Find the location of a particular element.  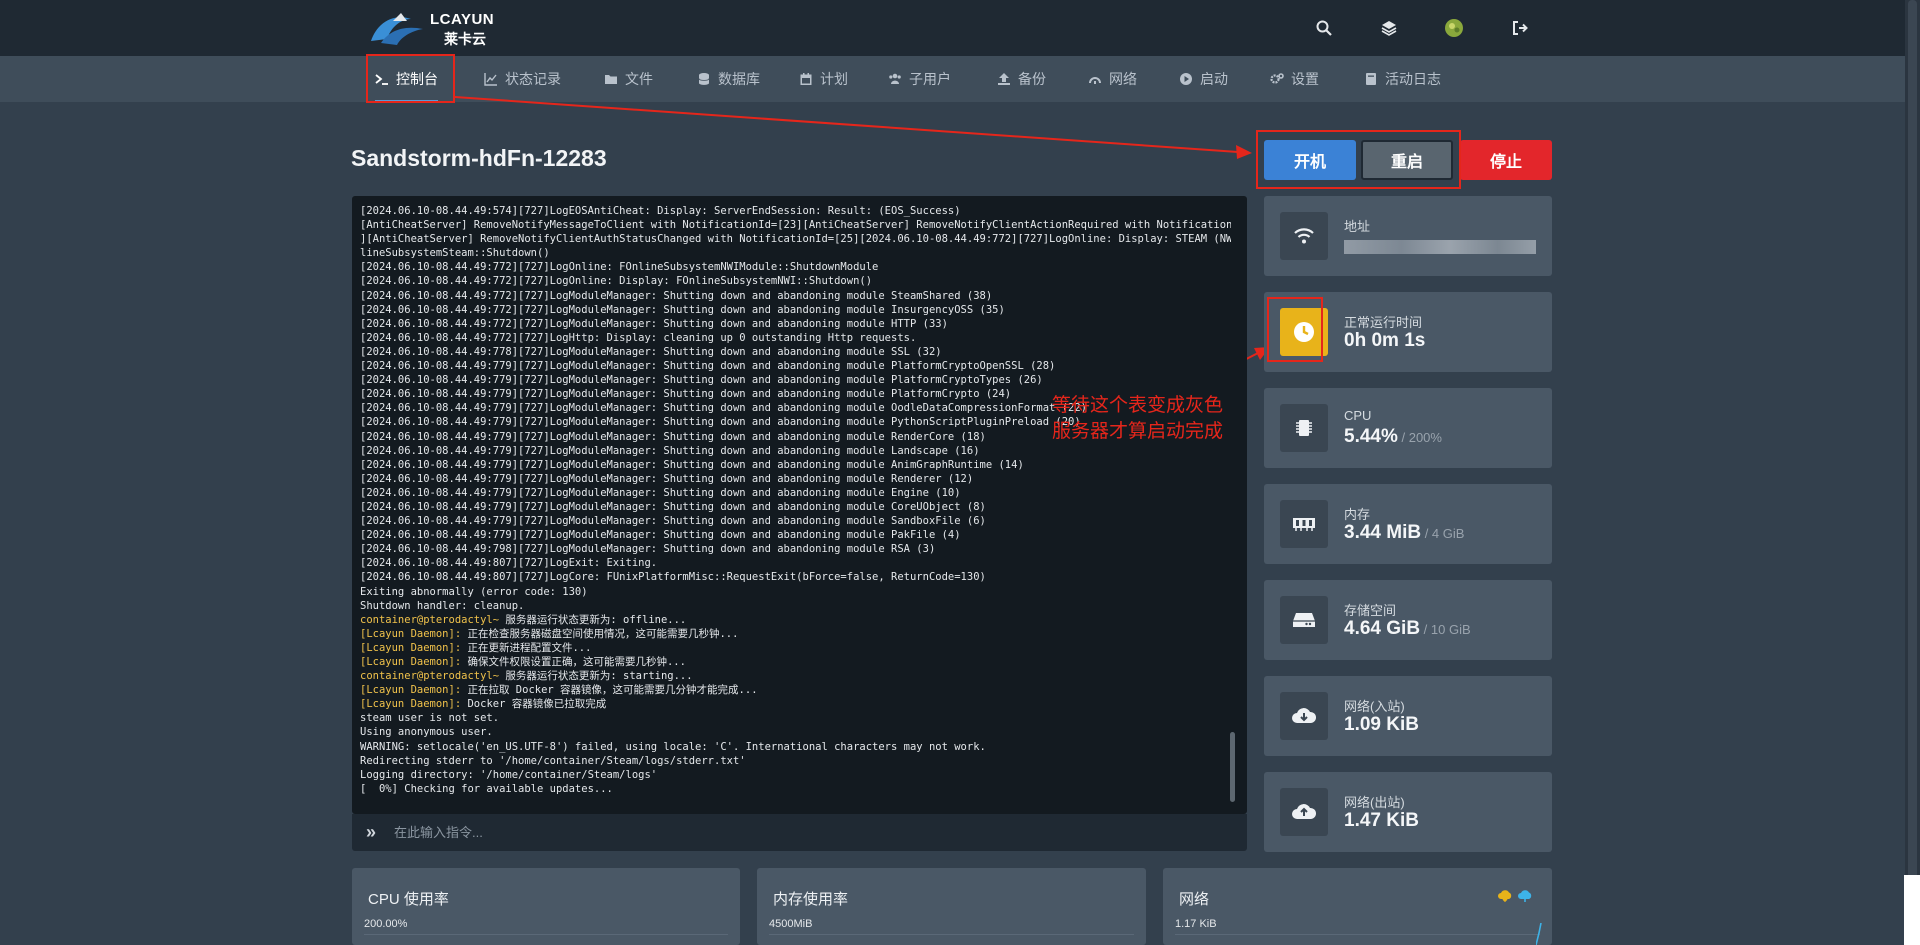

stat-label: 内存 is located at coordinates (1357, 514).